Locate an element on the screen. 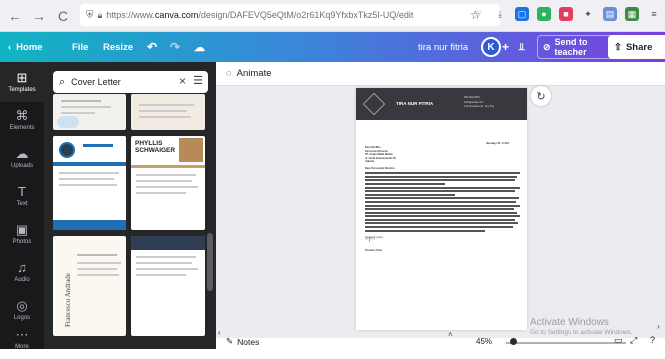 Image resolution: width=665 pixels, height=359 pixels. notes-button: ✎ Notes is located at coordinates (242, 341).